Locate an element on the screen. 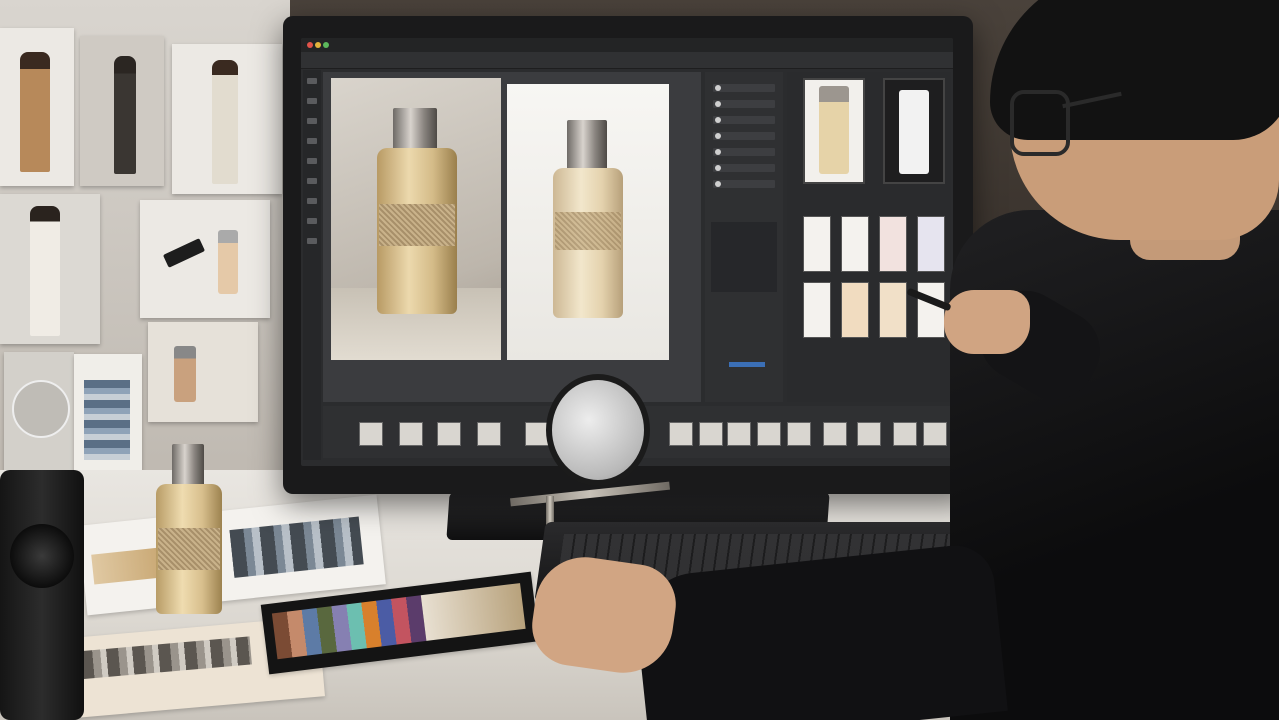 Image resolution: width=1279 pixels, height=720 pixels. zoom-icon is located at coordinates (312, 241).